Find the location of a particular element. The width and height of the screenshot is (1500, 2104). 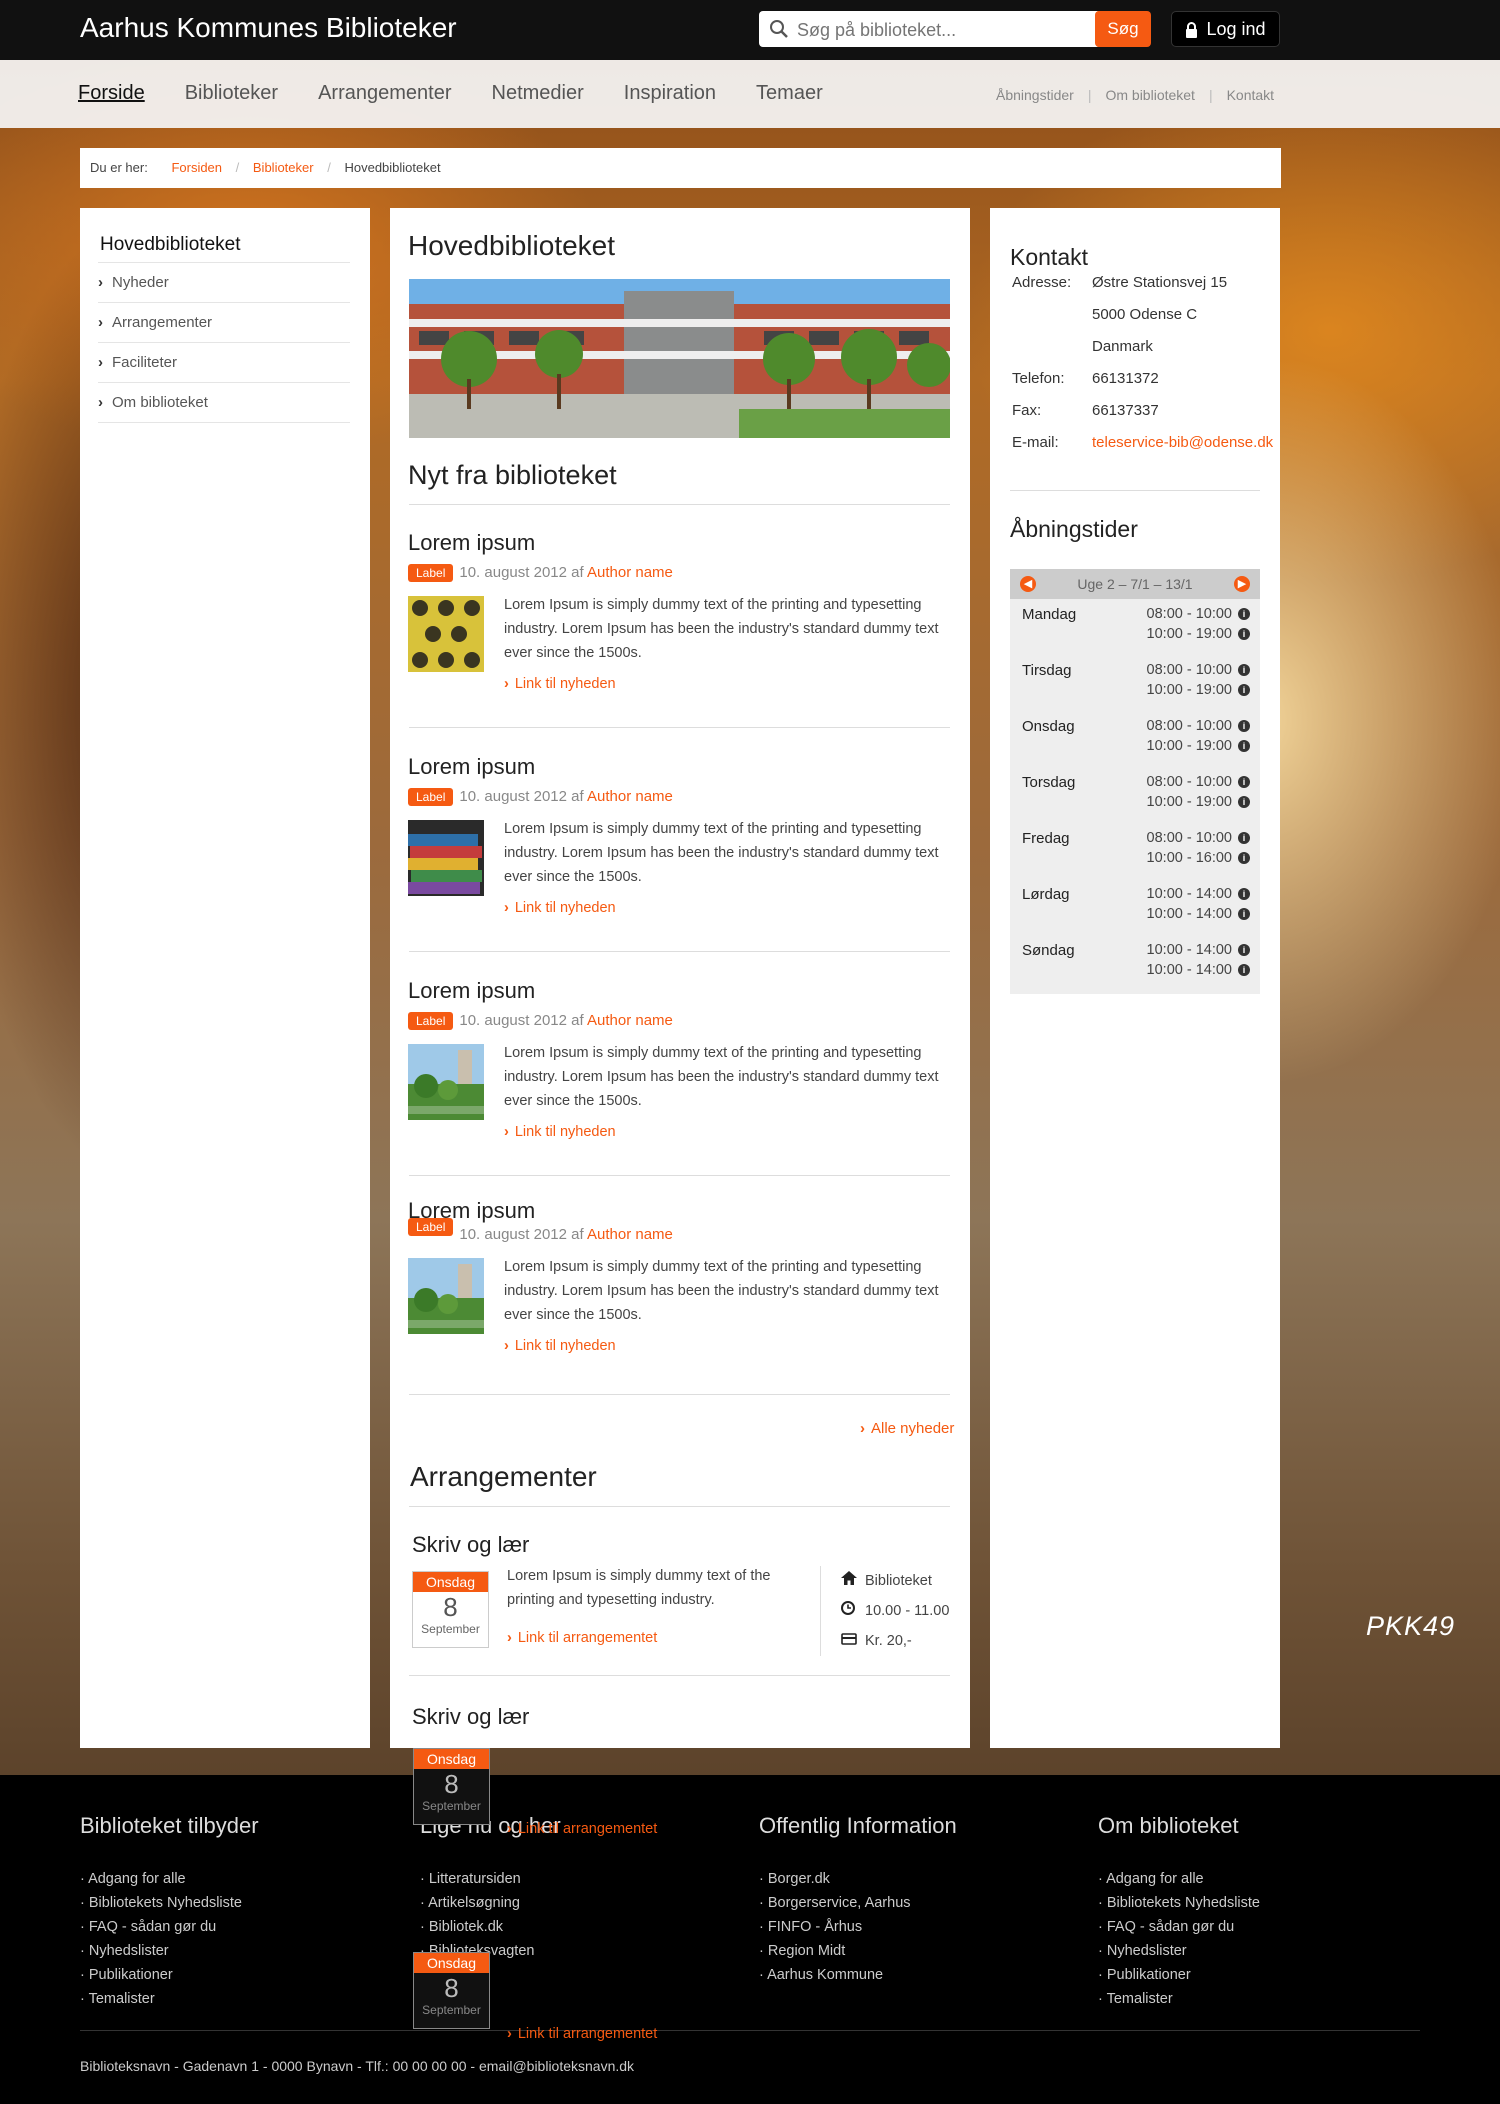

footer-column-title: Om biblioteket is located at coordinates (1168, 1825).